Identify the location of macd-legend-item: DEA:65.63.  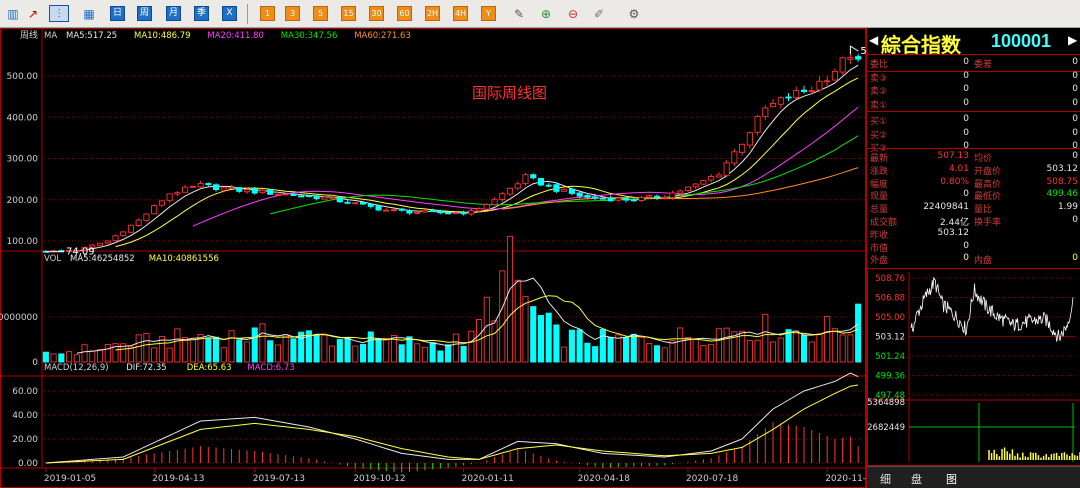
(209, 368).